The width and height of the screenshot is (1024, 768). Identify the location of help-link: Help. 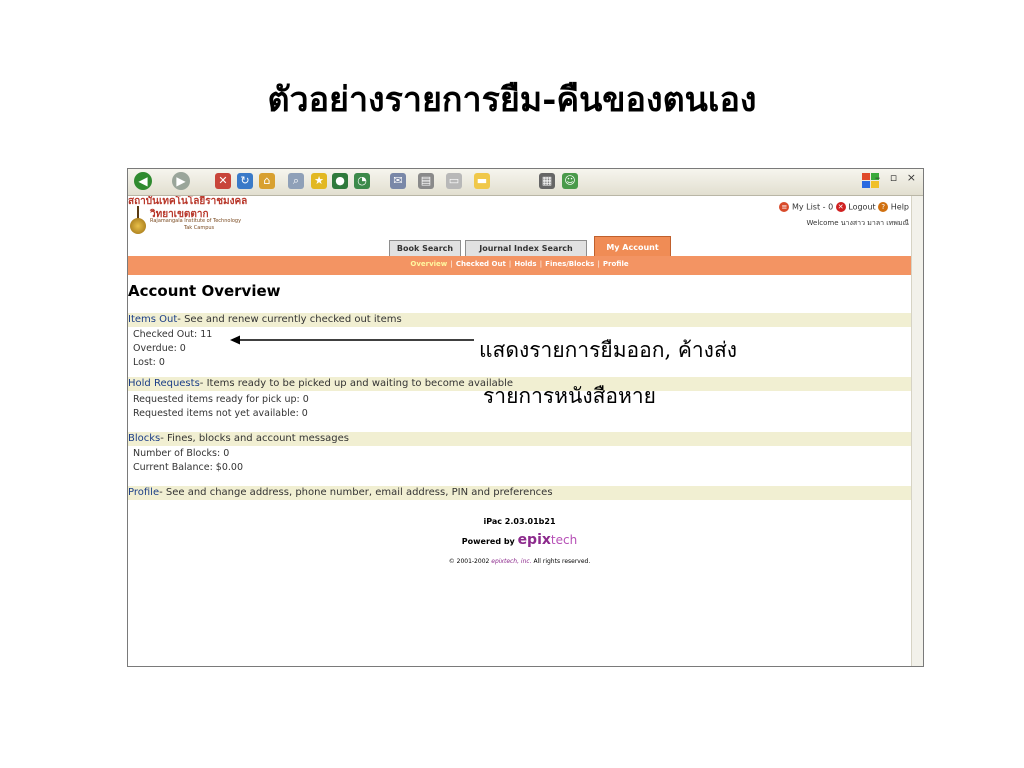
(900, 207).